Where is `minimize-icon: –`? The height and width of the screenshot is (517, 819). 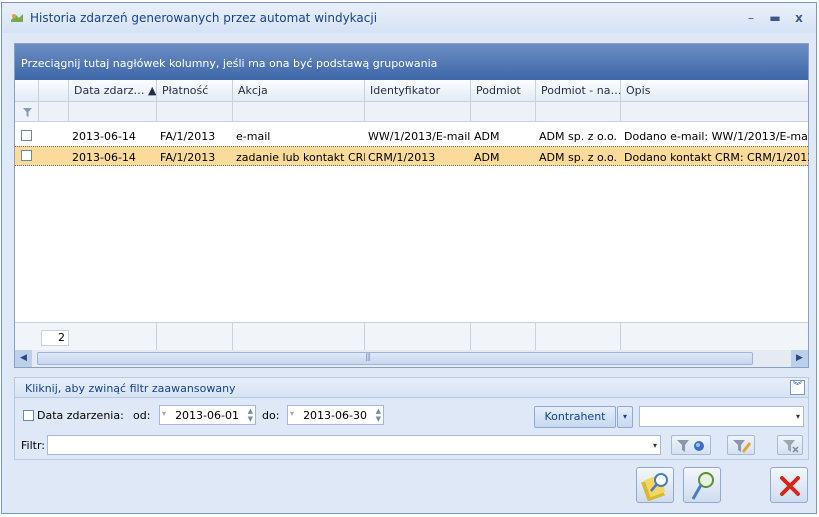 minimize-icon: – is located at coordinates (751, 18).